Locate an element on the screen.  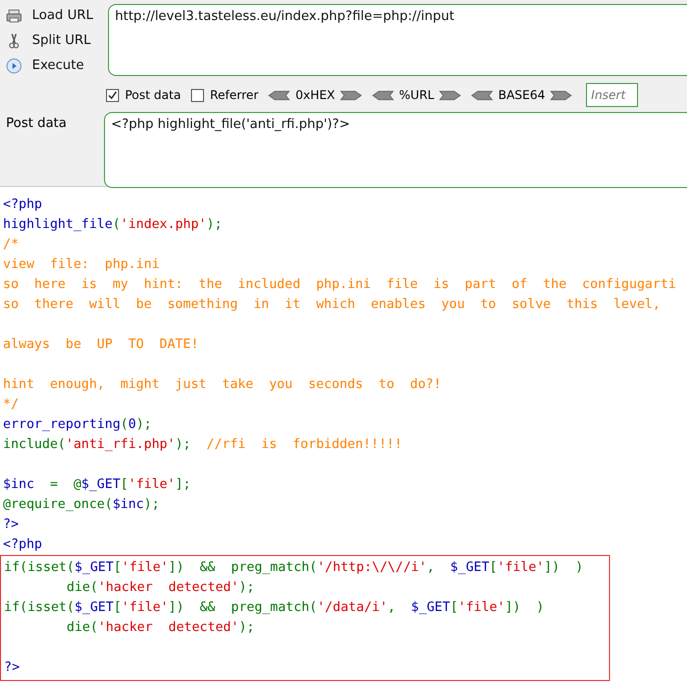
option-checkbox: Referrer is located at coordinates (224, 95).